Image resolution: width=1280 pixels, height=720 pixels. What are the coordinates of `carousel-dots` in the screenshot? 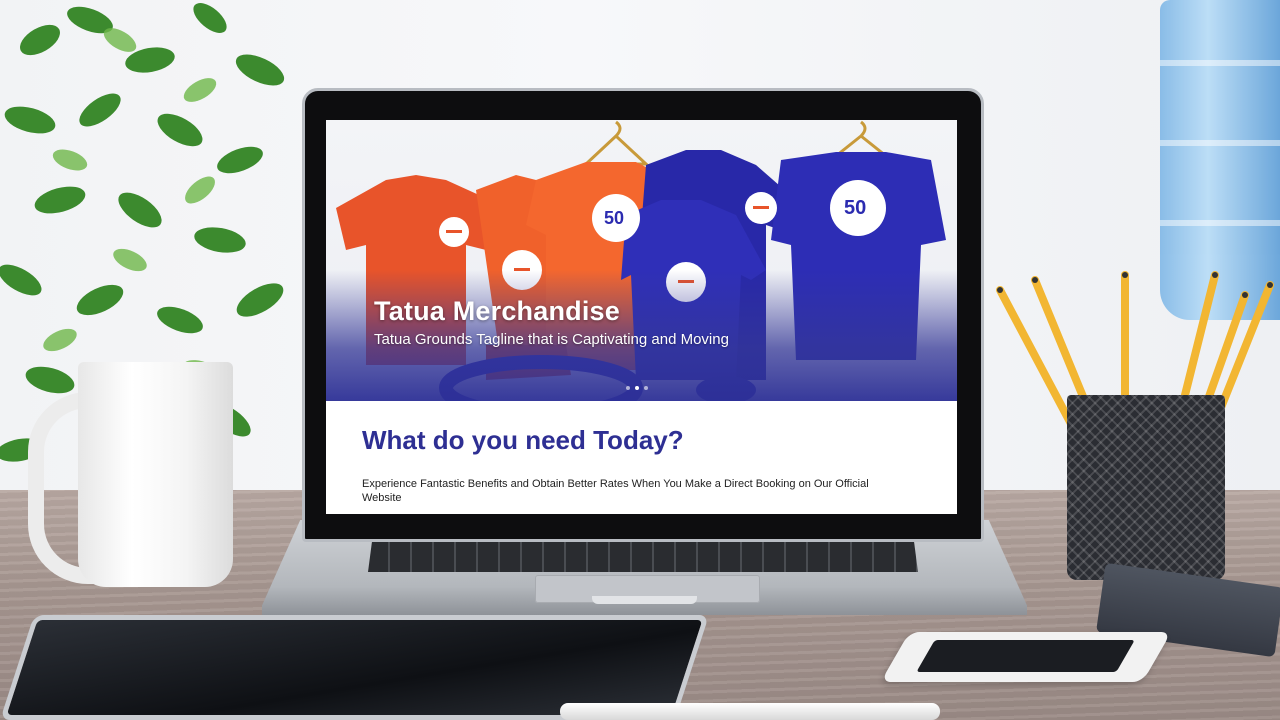 It's located at (637, 388).